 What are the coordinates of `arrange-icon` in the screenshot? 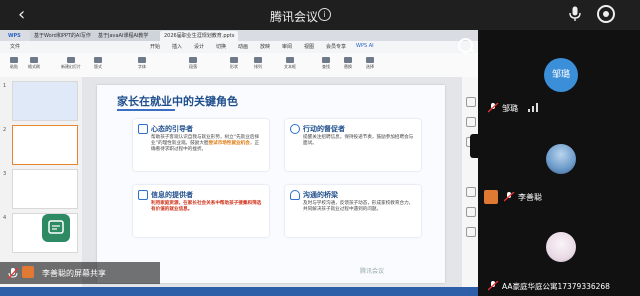 It's located at (258, 60).